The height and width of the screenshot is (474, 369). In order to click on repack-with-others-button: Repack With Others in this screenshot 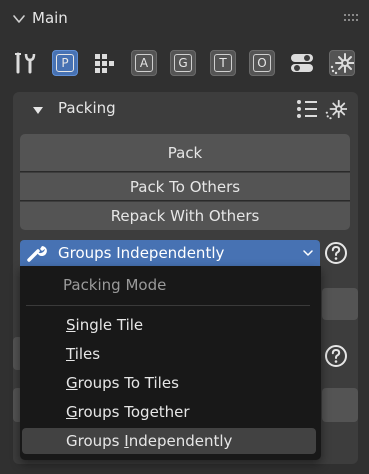, I will do `click(185, 216)`.